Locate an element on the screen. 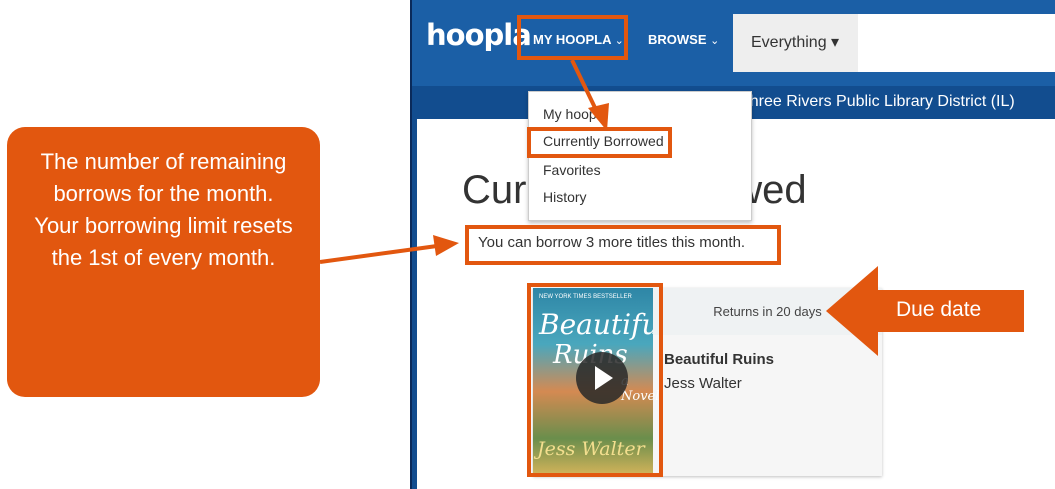  arrow-to-menu-item is located at coordinates (589, 95).